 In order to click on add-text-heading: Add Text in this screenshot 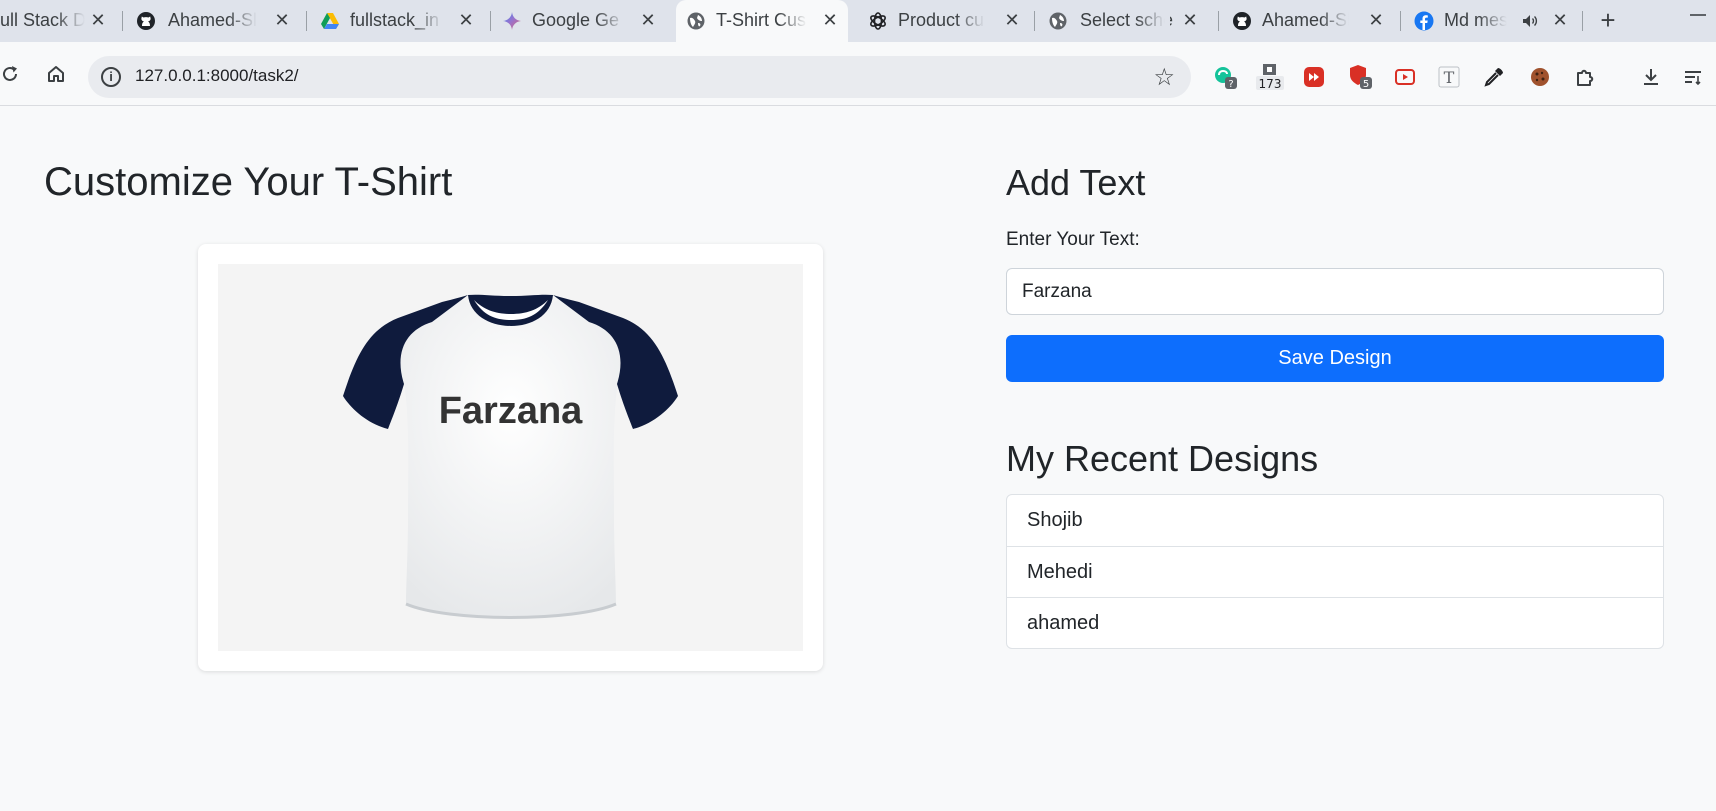, I will do `click(1076, 182)`.